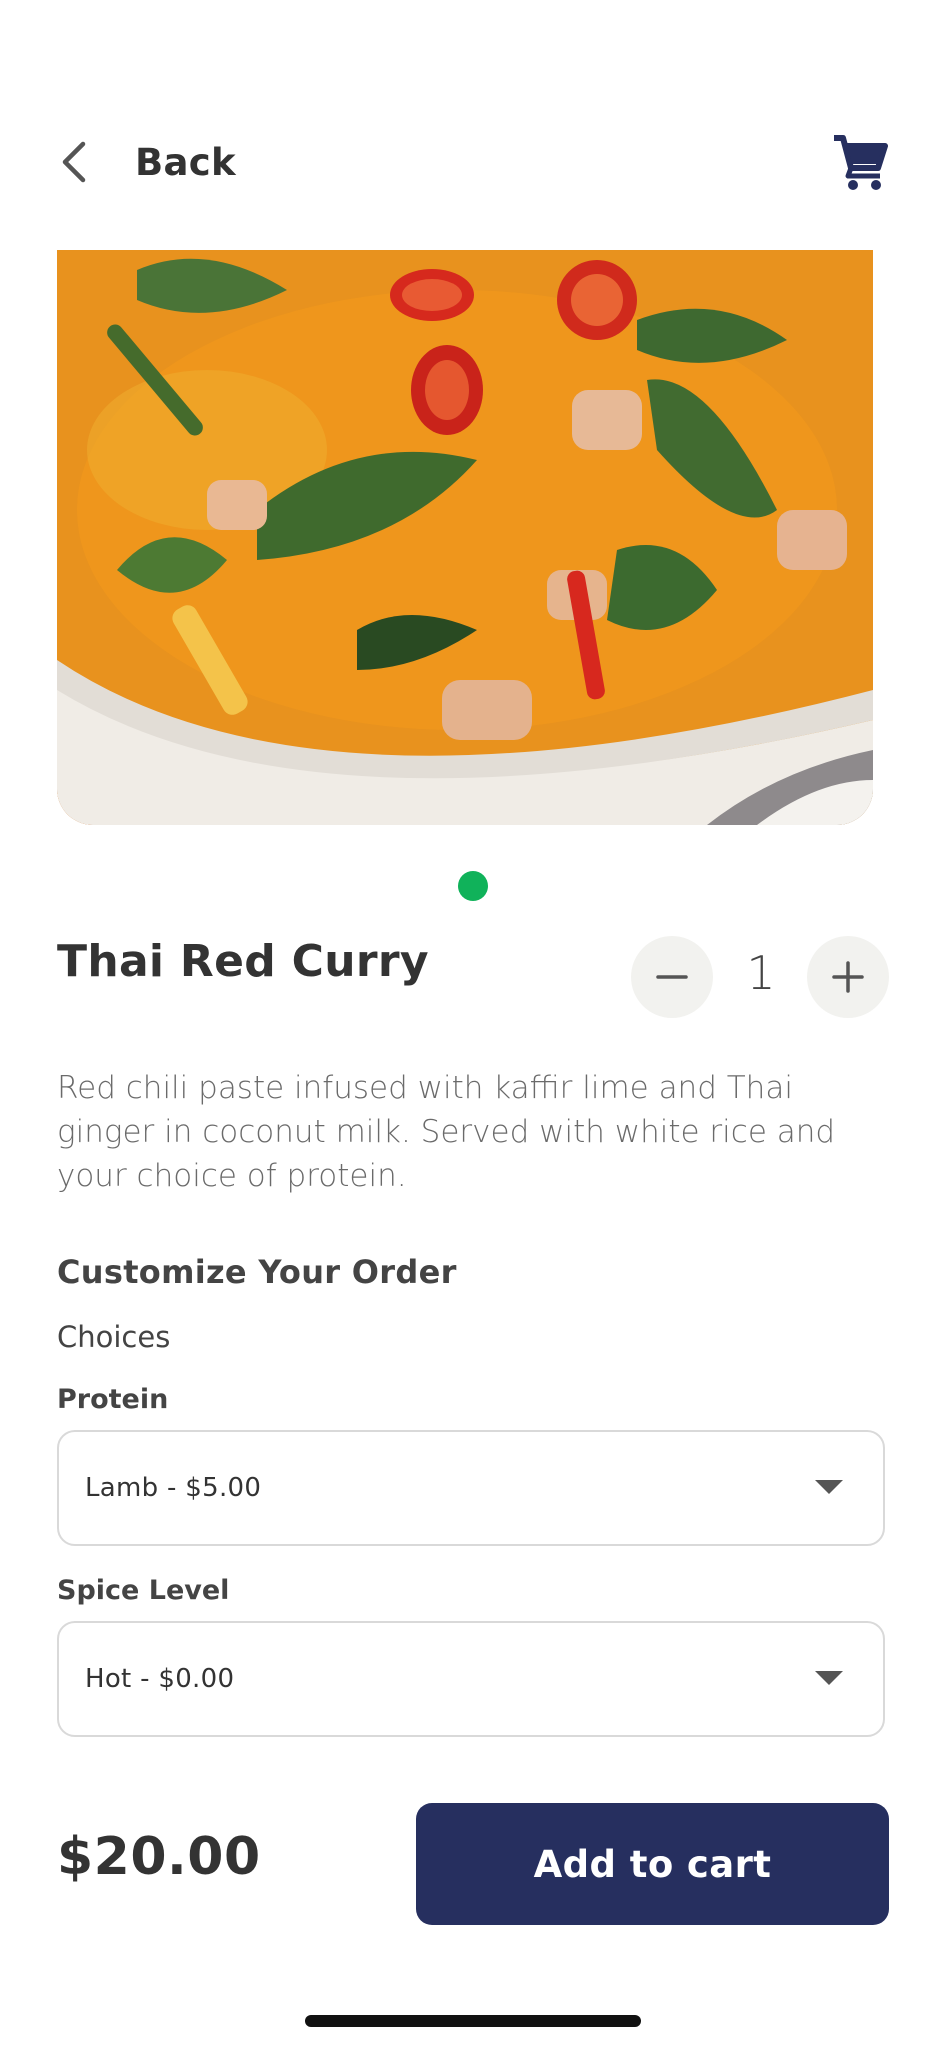  I want to click on shopping-cart-icon, so click(861, 162).